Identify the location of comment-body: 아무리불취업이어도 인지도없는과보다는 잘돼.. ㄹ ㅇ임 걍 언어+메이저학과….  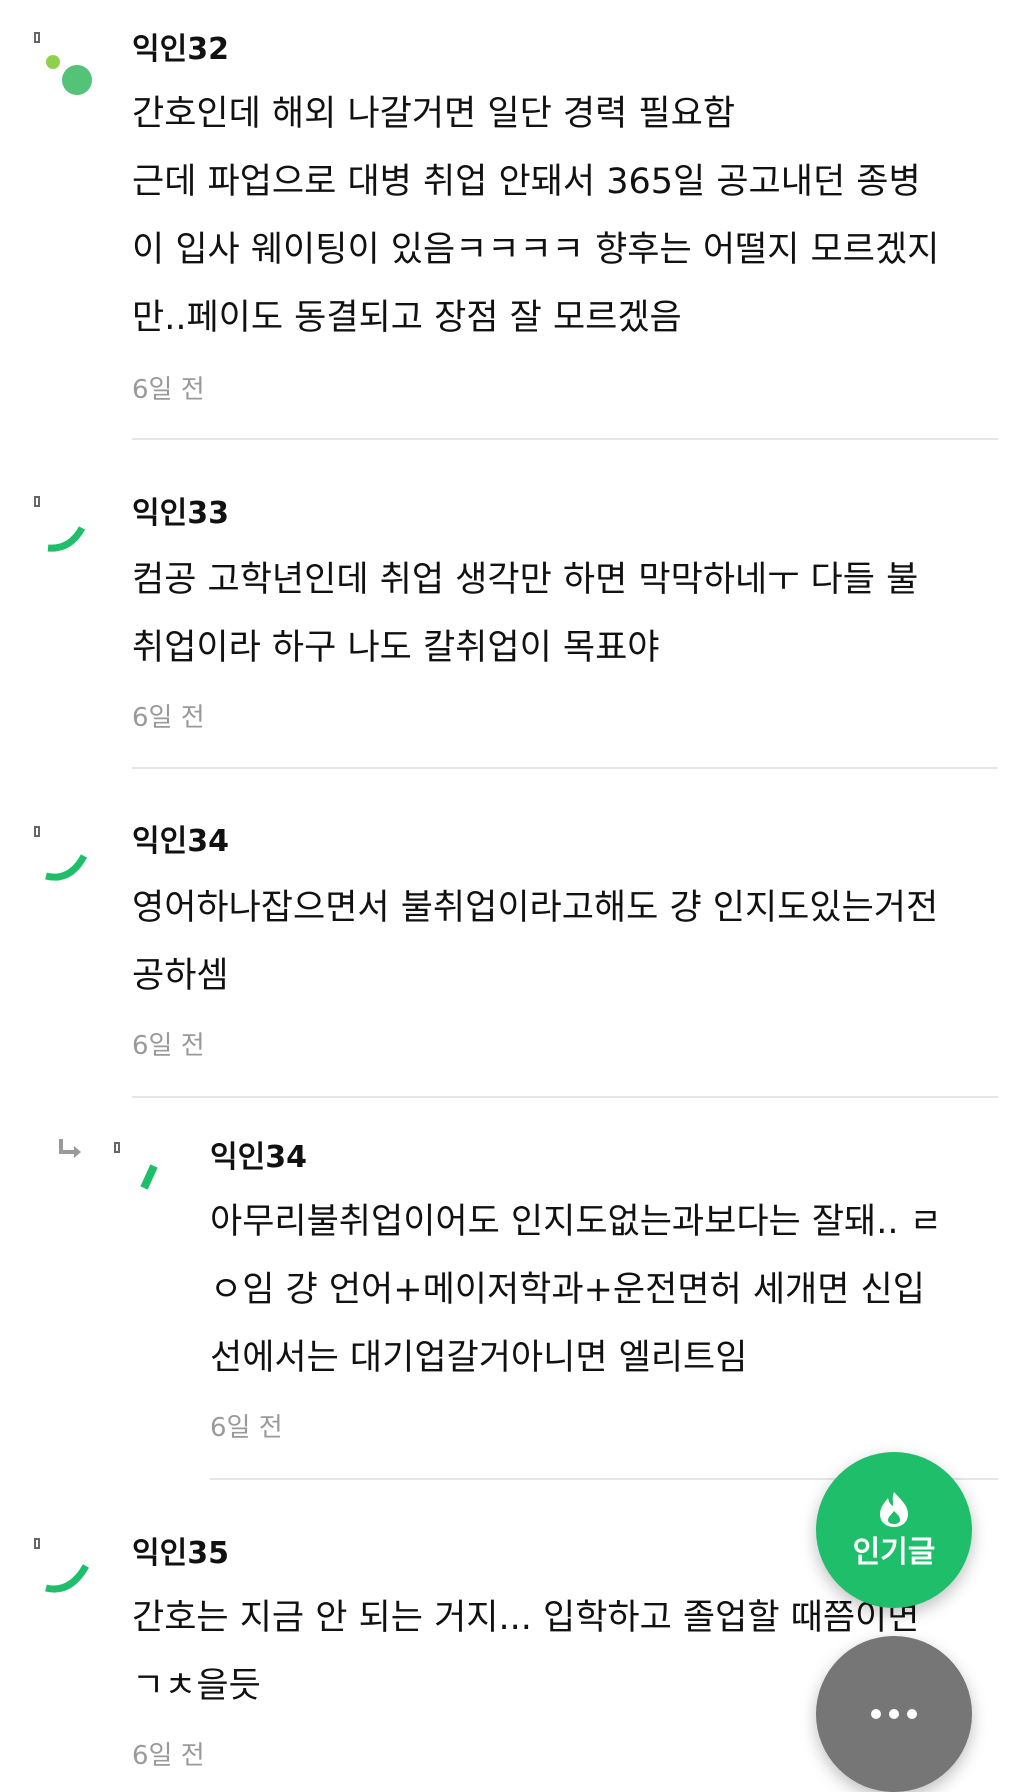
(576, 1290).